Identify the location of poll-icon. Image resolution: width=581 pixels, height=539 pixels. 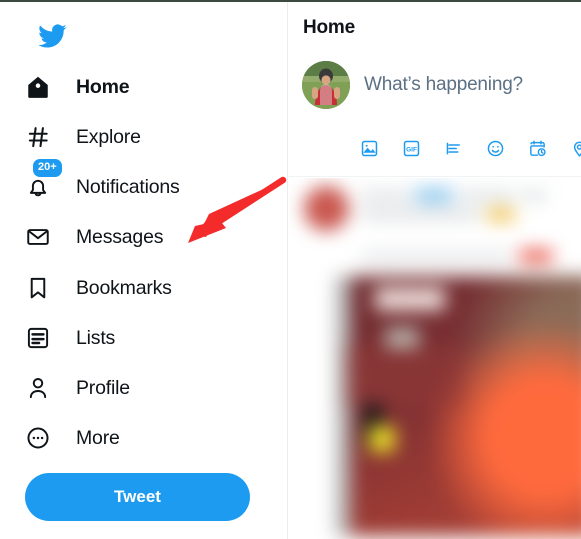
(453, 148).